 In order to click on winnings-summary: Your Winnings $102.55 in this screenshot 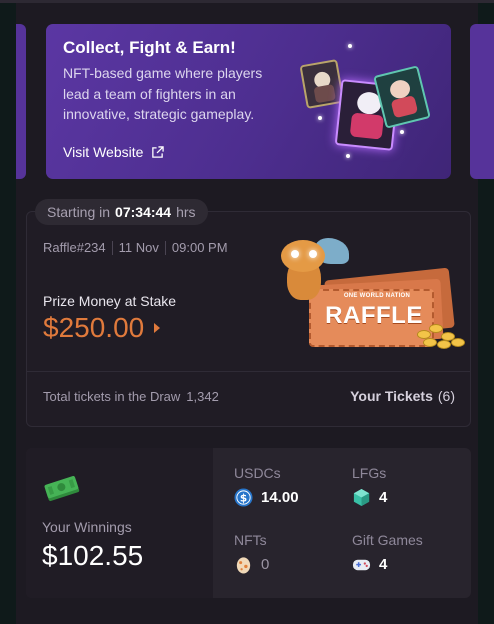, I will do `click(119, 523)`.